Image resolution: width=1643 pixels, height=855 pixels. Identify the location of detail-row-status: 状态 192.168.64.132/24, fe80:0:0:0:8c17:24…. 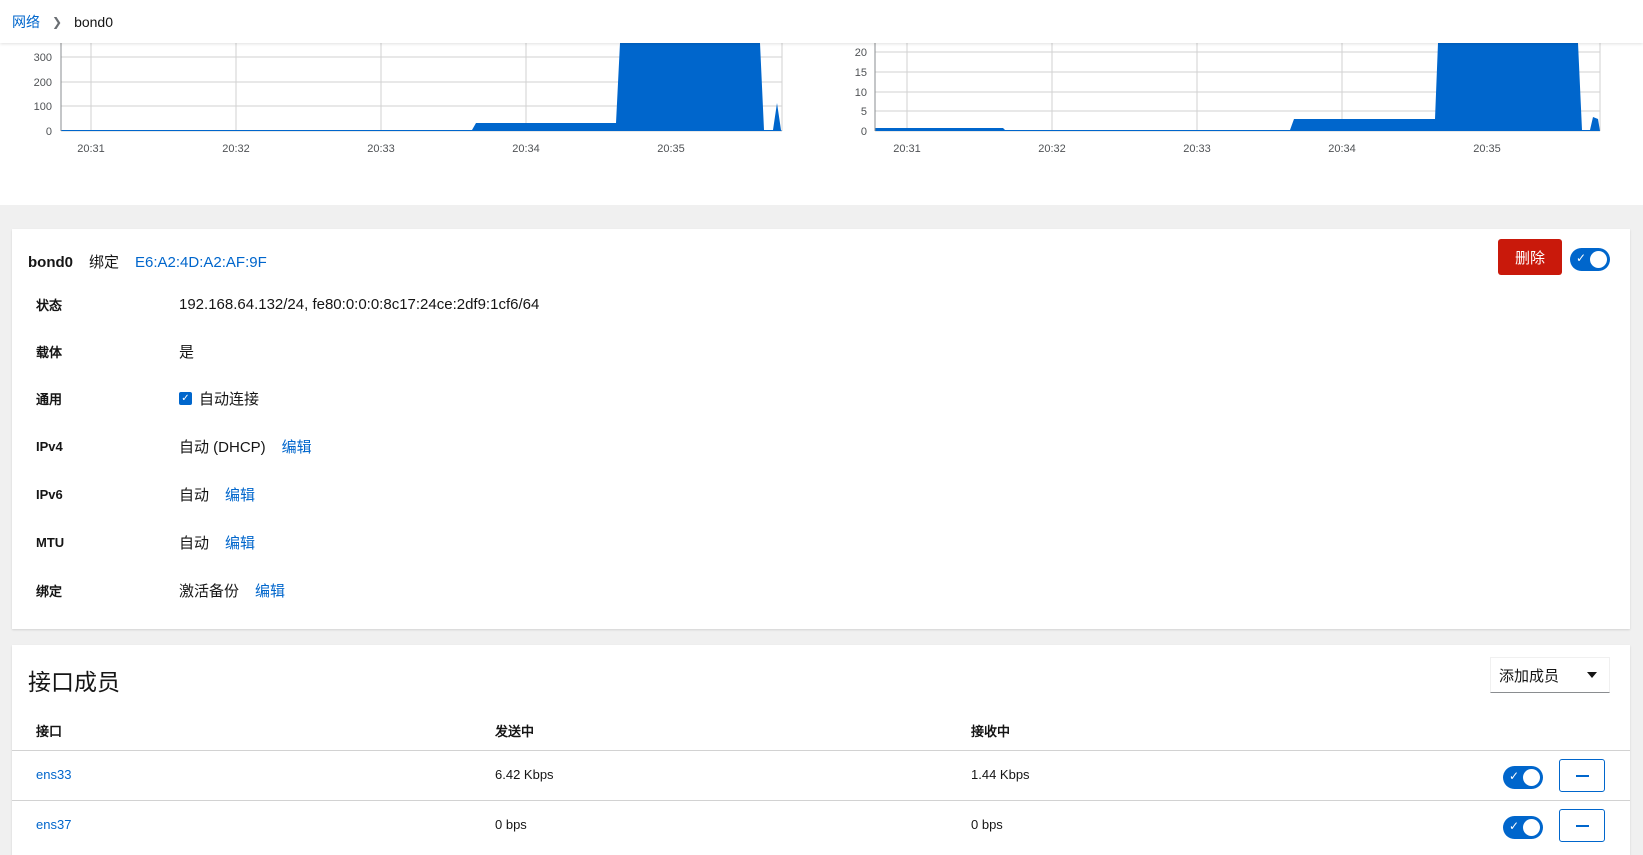
(287, 304).